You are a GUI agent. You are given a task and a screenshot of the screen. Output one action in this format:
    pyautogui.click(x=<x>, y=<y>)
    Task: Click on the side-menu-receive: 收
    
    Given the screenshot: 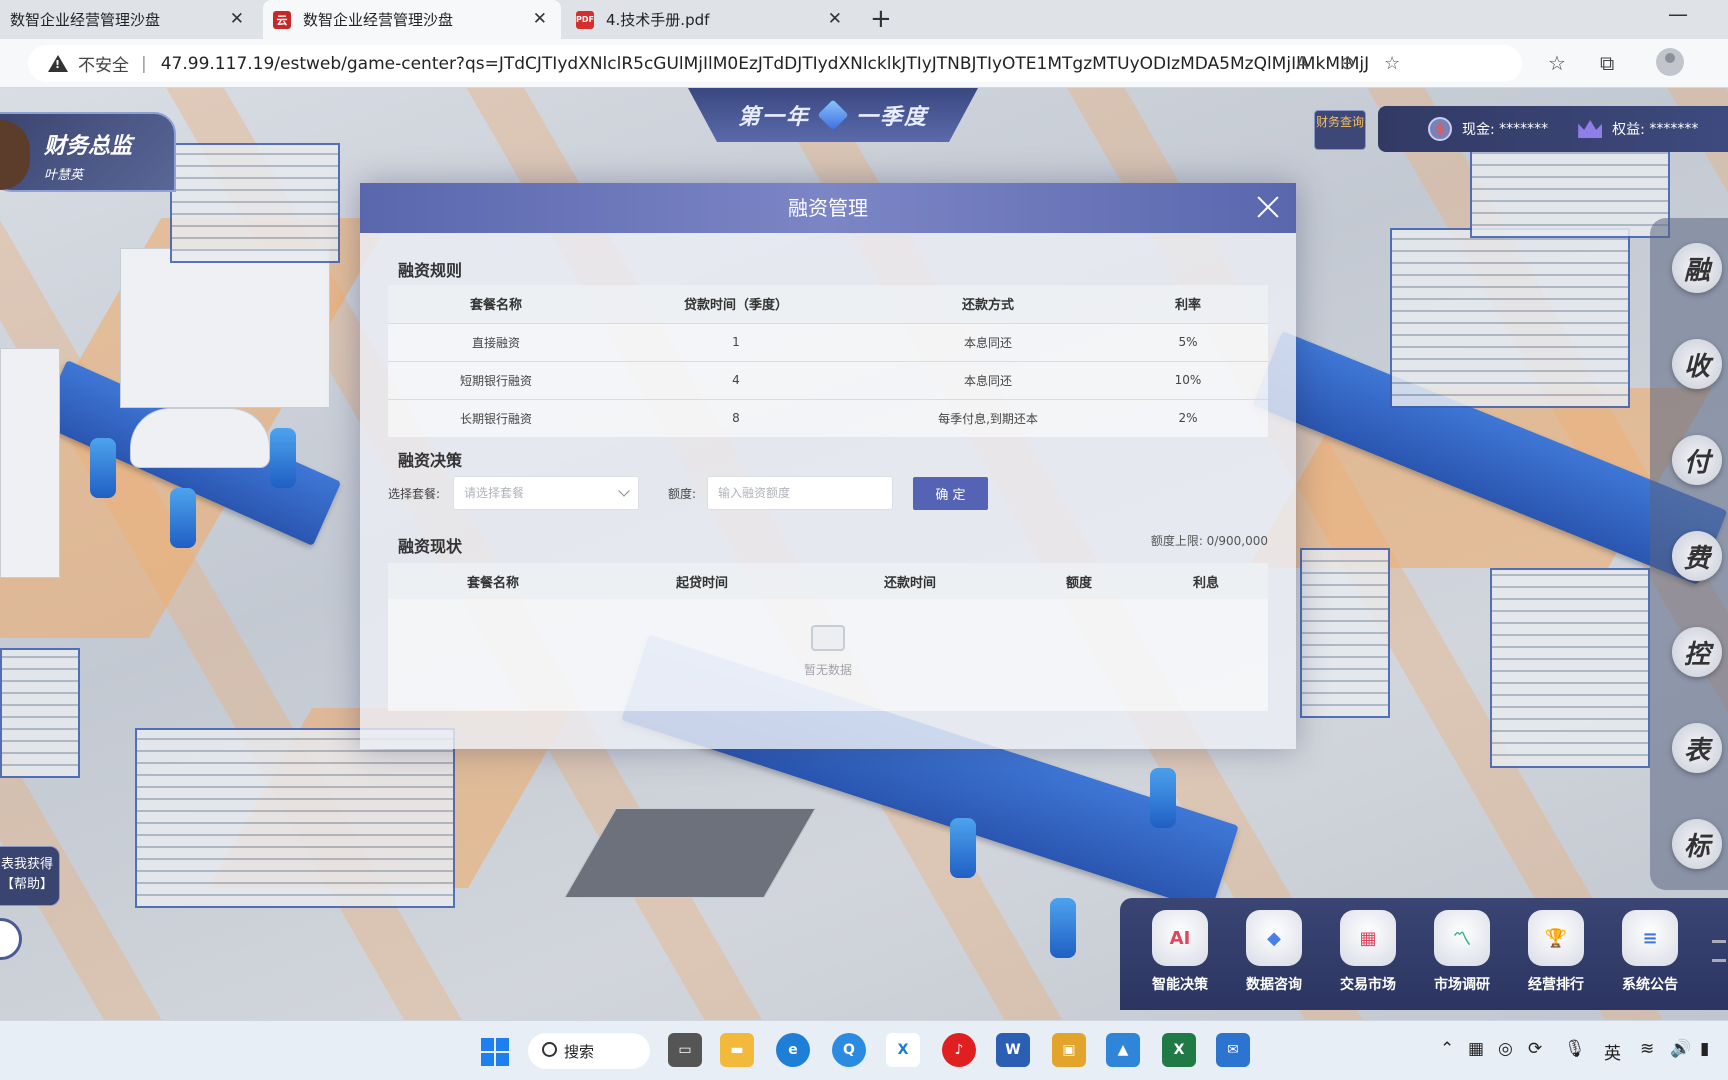 What is the action you would take?
    pyautogui.click(x=1697, y=364)
    